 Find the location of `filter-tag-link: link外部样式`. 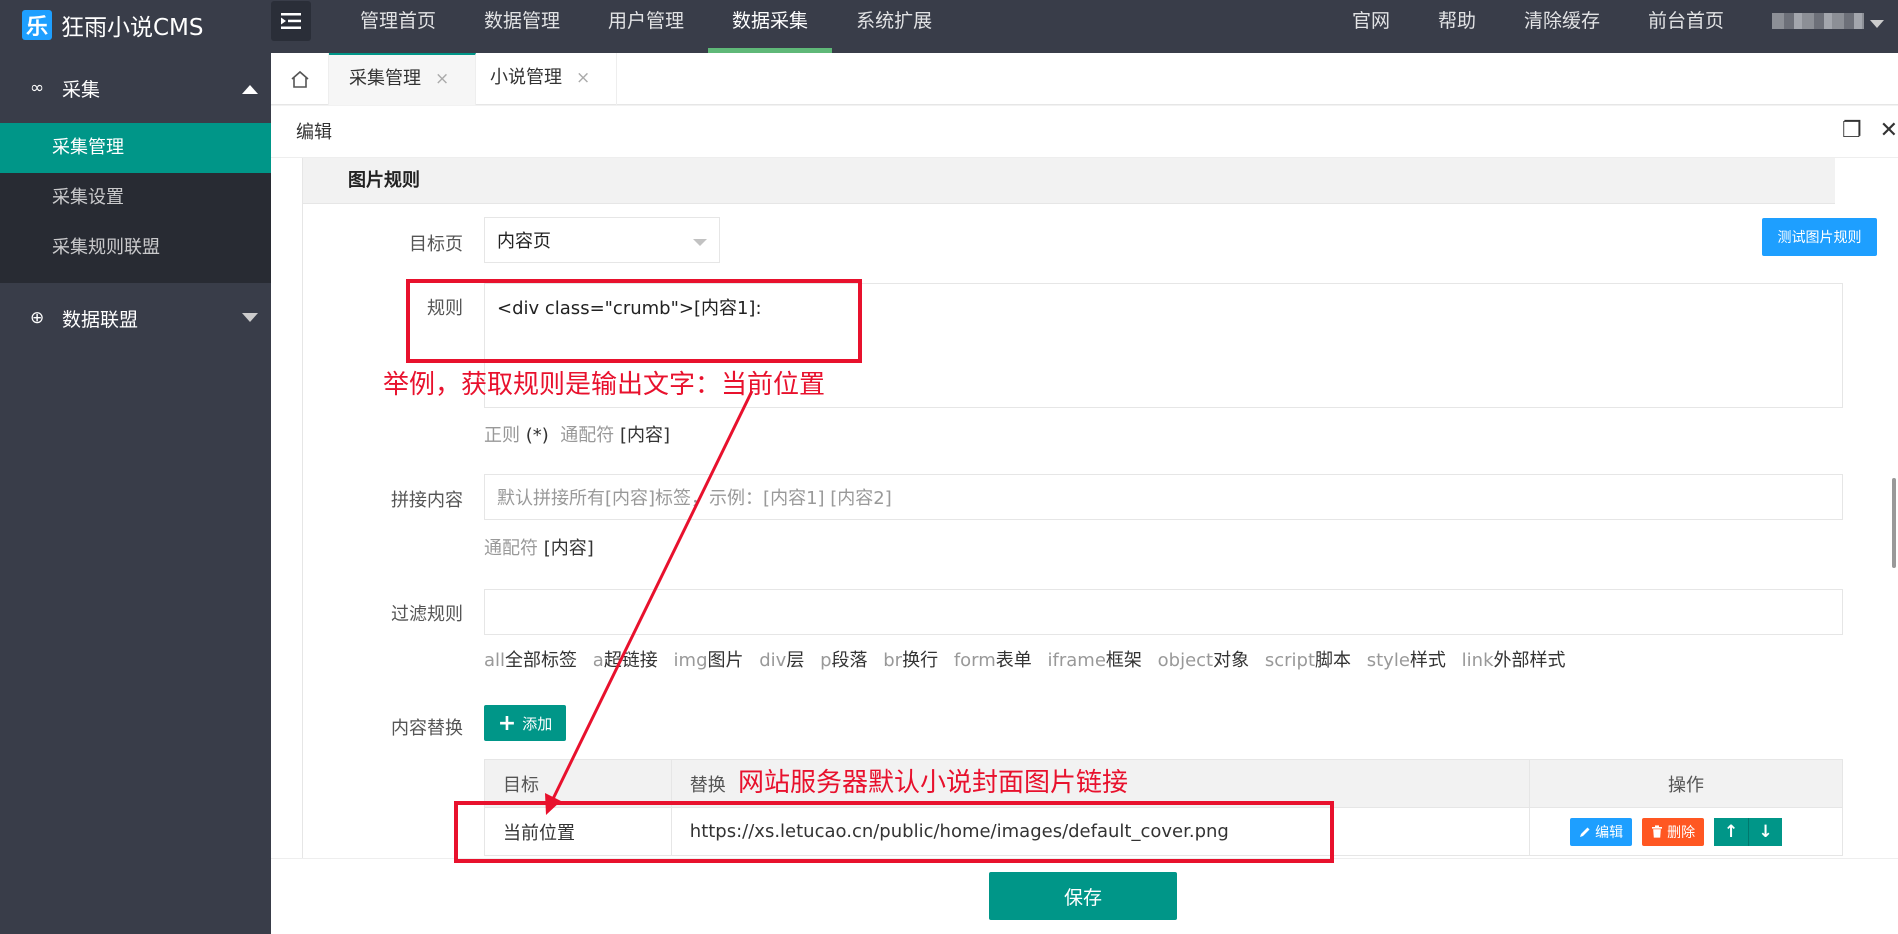

filter-tag-link: link外部样式 is located at coordinates (1514, 660).